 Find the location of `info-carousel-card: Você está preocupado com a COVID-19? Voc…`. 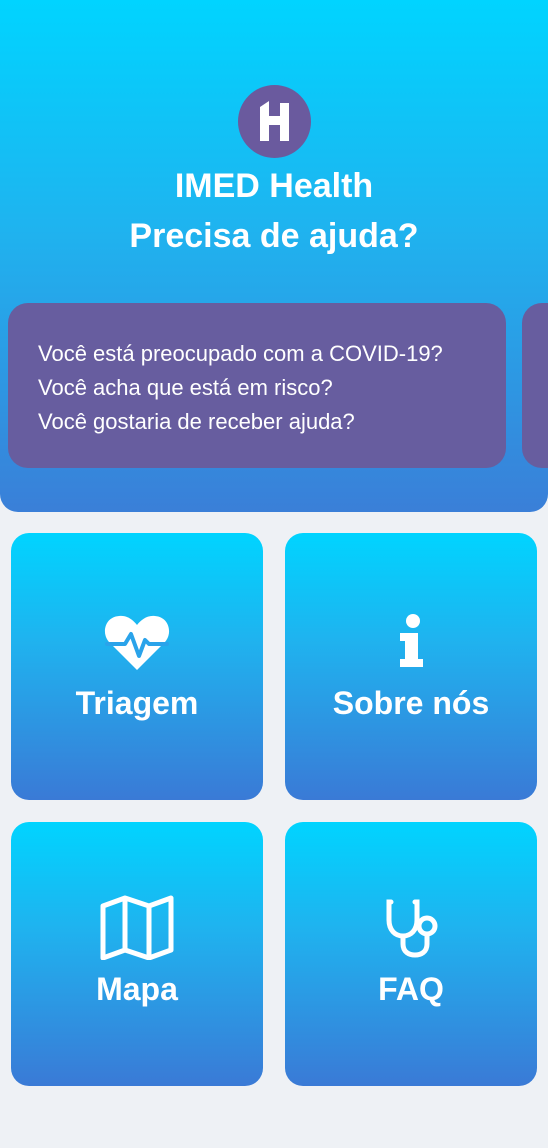

info-carousel-card: Você está preocupado com a COVID-19? Voc… is located at coordinates (257, 385).